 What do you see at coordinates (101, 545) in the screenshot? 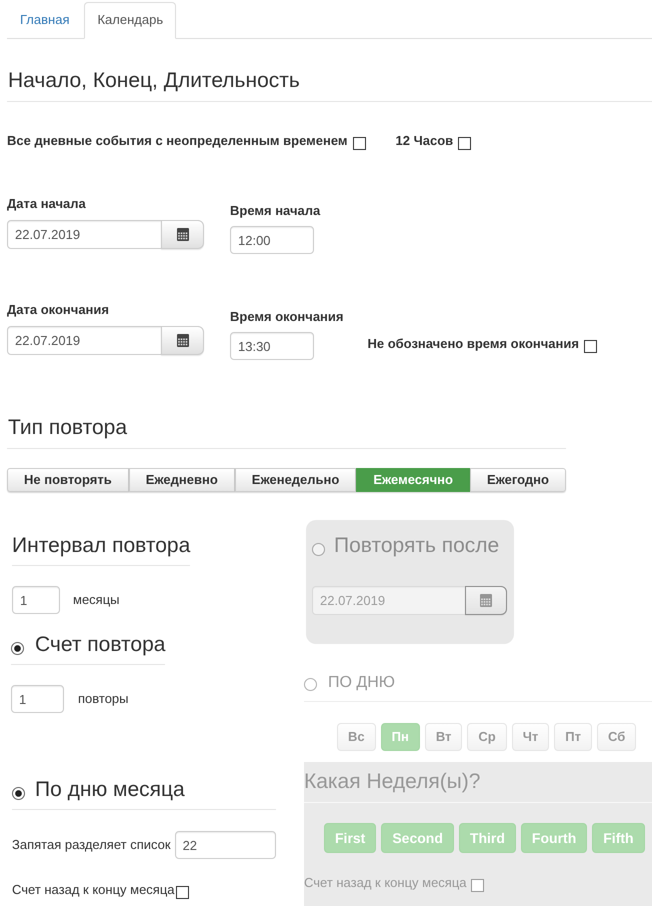
I see `section-heading: Интервал повтора` at bounding box center [101, 545].